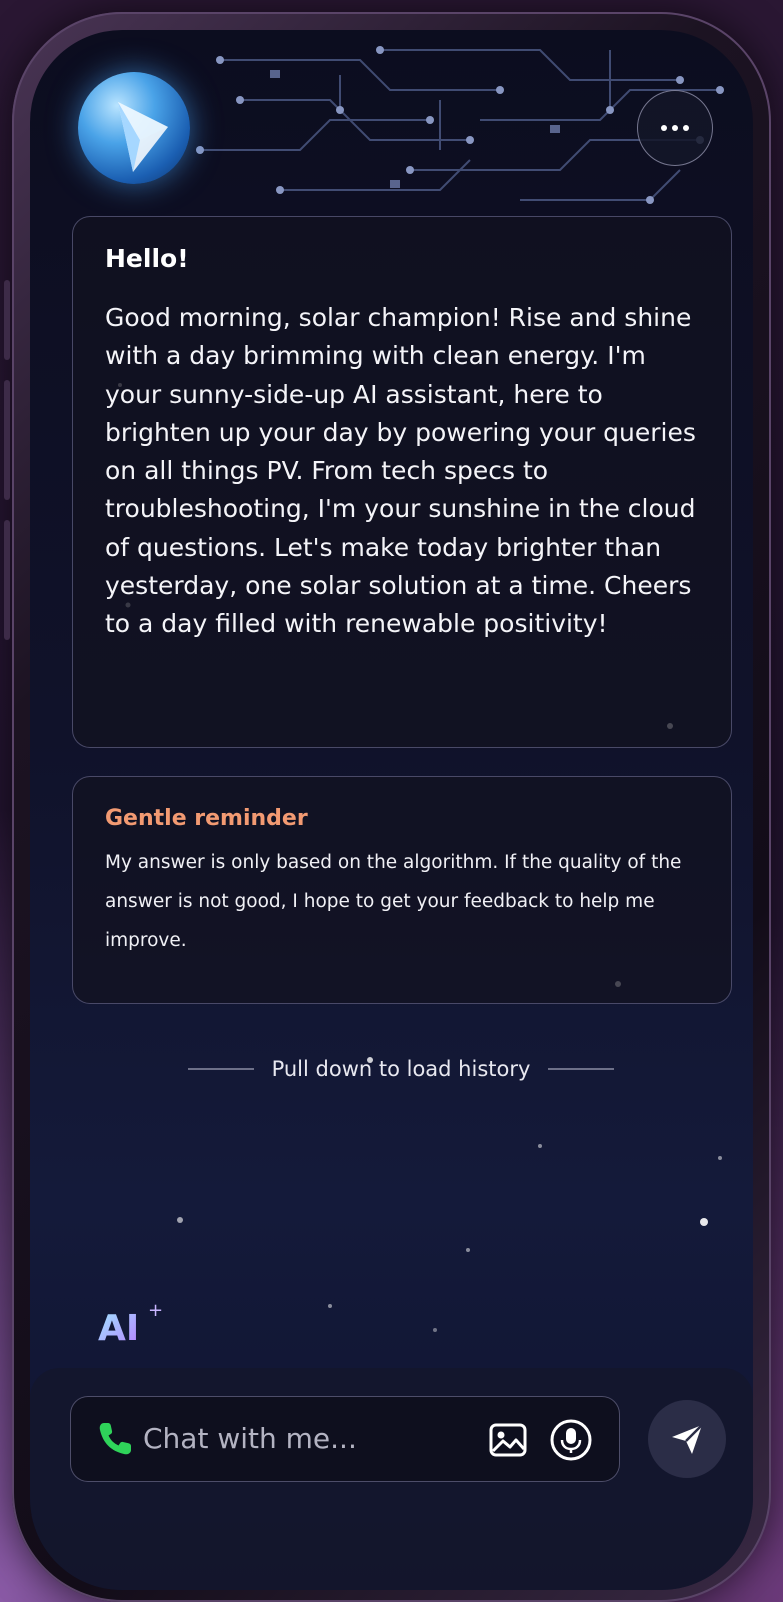 This screenshot has height=1602, width=783. I want to click on send-button, so click(687, 1439).